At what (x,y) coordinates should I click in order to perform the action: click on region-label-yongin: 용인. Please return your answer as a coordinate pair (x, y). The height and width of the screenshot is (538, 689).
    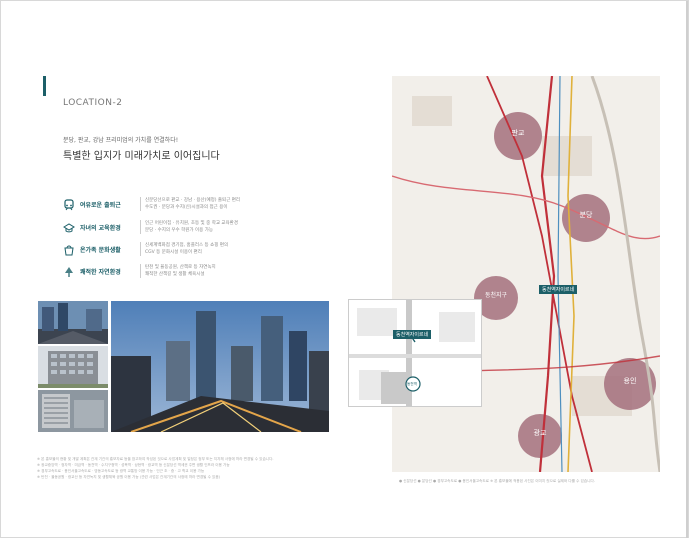
    Looking at the image, I should click on (630, 381).